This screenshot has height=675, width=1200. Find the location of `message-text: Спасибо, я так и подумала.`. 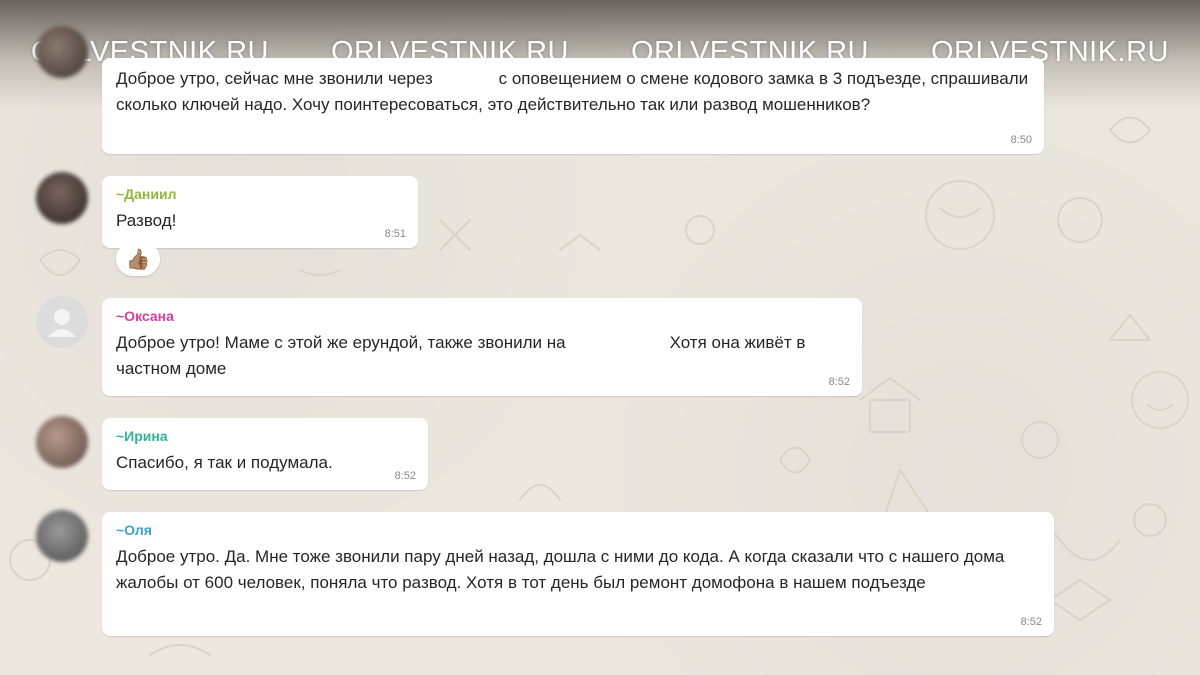

message-text: Спасибо, я так и подумала. is located at coordinates (224, 462).